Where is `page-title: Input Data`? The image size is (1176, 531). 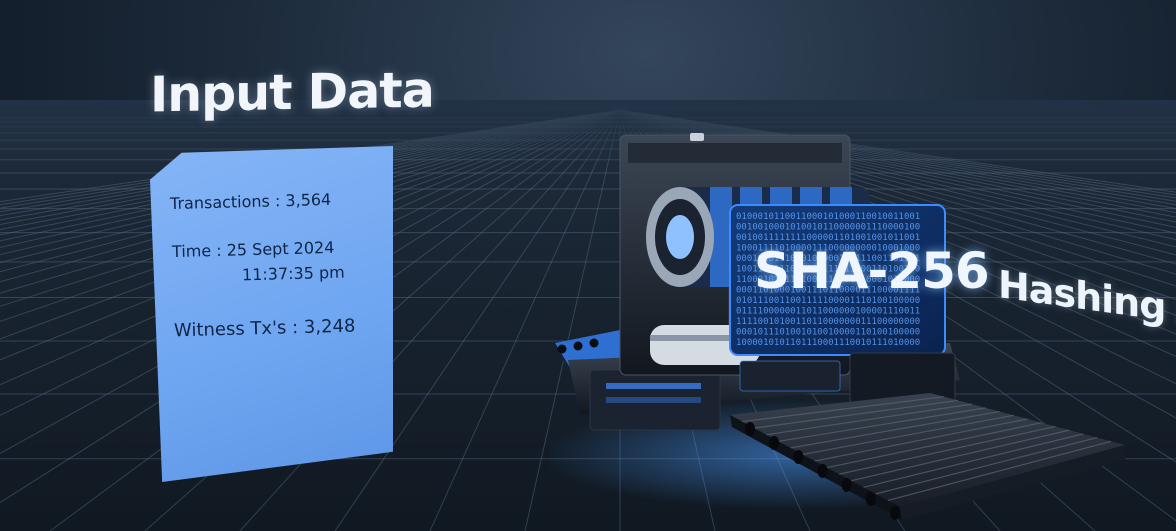
page-title: Input Data is located at coordinates (292, 92).